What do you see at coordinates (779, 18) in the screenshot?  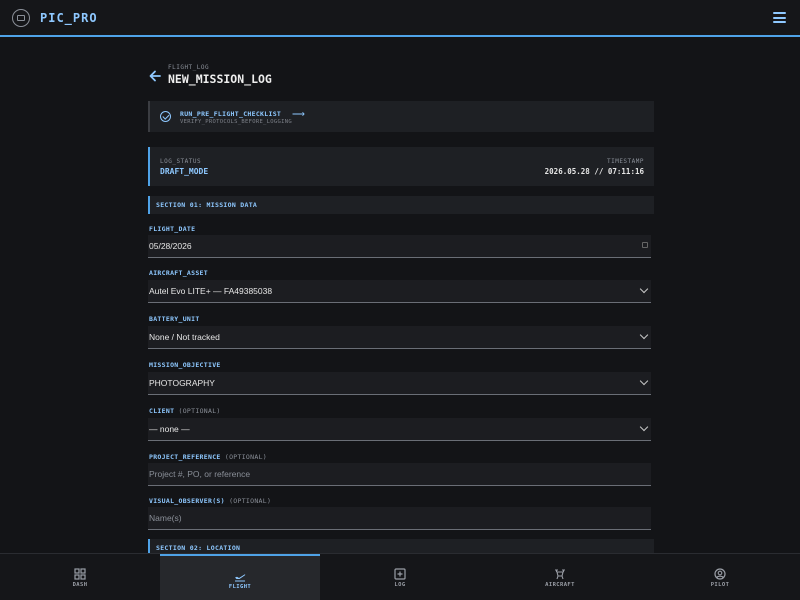 I see `hamburger-menu-icon` at bounding box center [779, 18].